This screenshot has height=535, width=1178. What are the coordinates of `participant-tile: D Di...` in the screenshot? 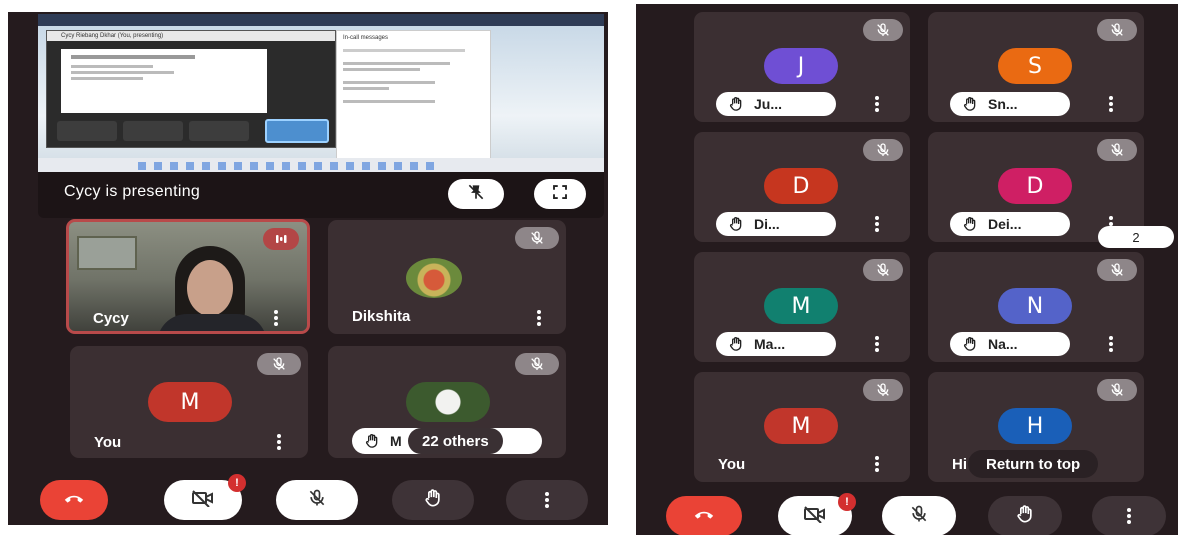 It's located at (802, 187).